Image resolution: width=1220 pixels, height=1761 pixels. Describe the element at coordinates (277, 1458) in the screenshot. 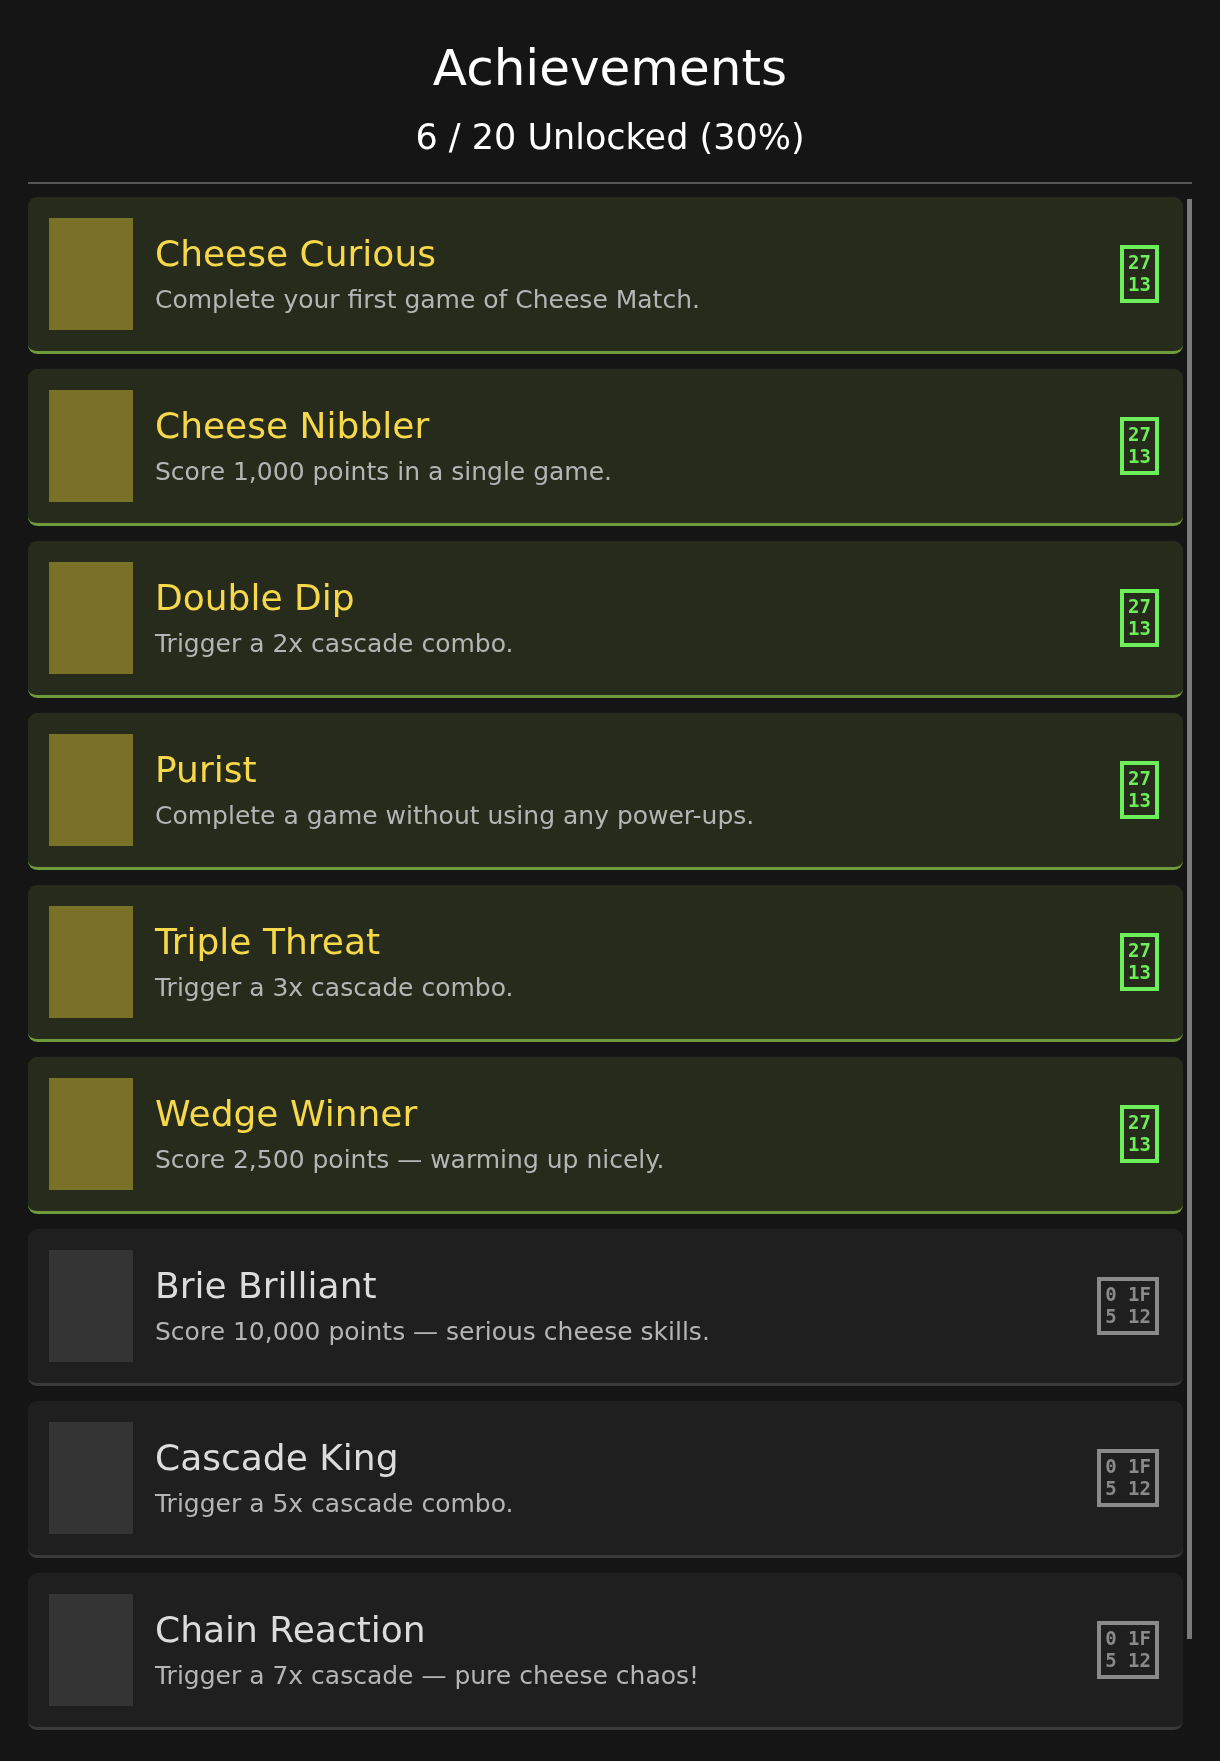

I see `achievement-name: Cascade King` at that location.